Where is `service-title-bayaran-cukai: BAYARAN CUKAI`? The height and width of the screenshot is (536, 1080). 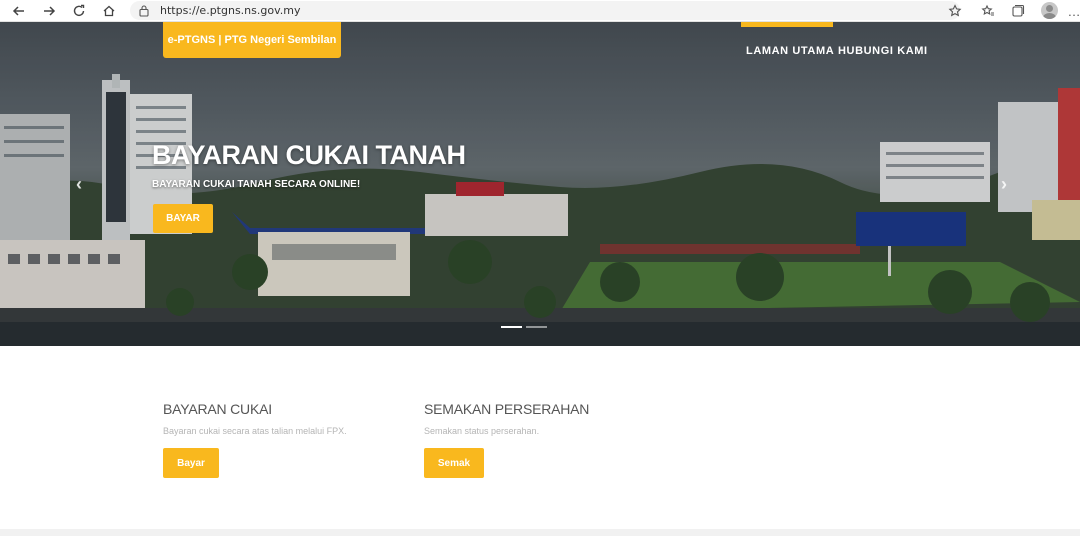 service-title-bayaran-cukai: BAYARAN CUKAI is located at coordinates (217, 409).